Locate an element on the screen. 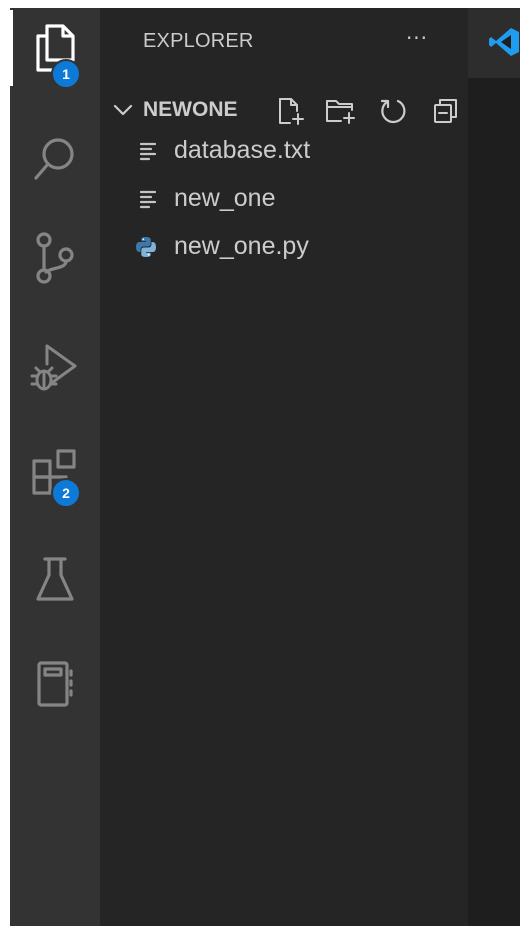 This screenshot has height=926, width=520. activity-source-control is located at coordinates (55, 258).